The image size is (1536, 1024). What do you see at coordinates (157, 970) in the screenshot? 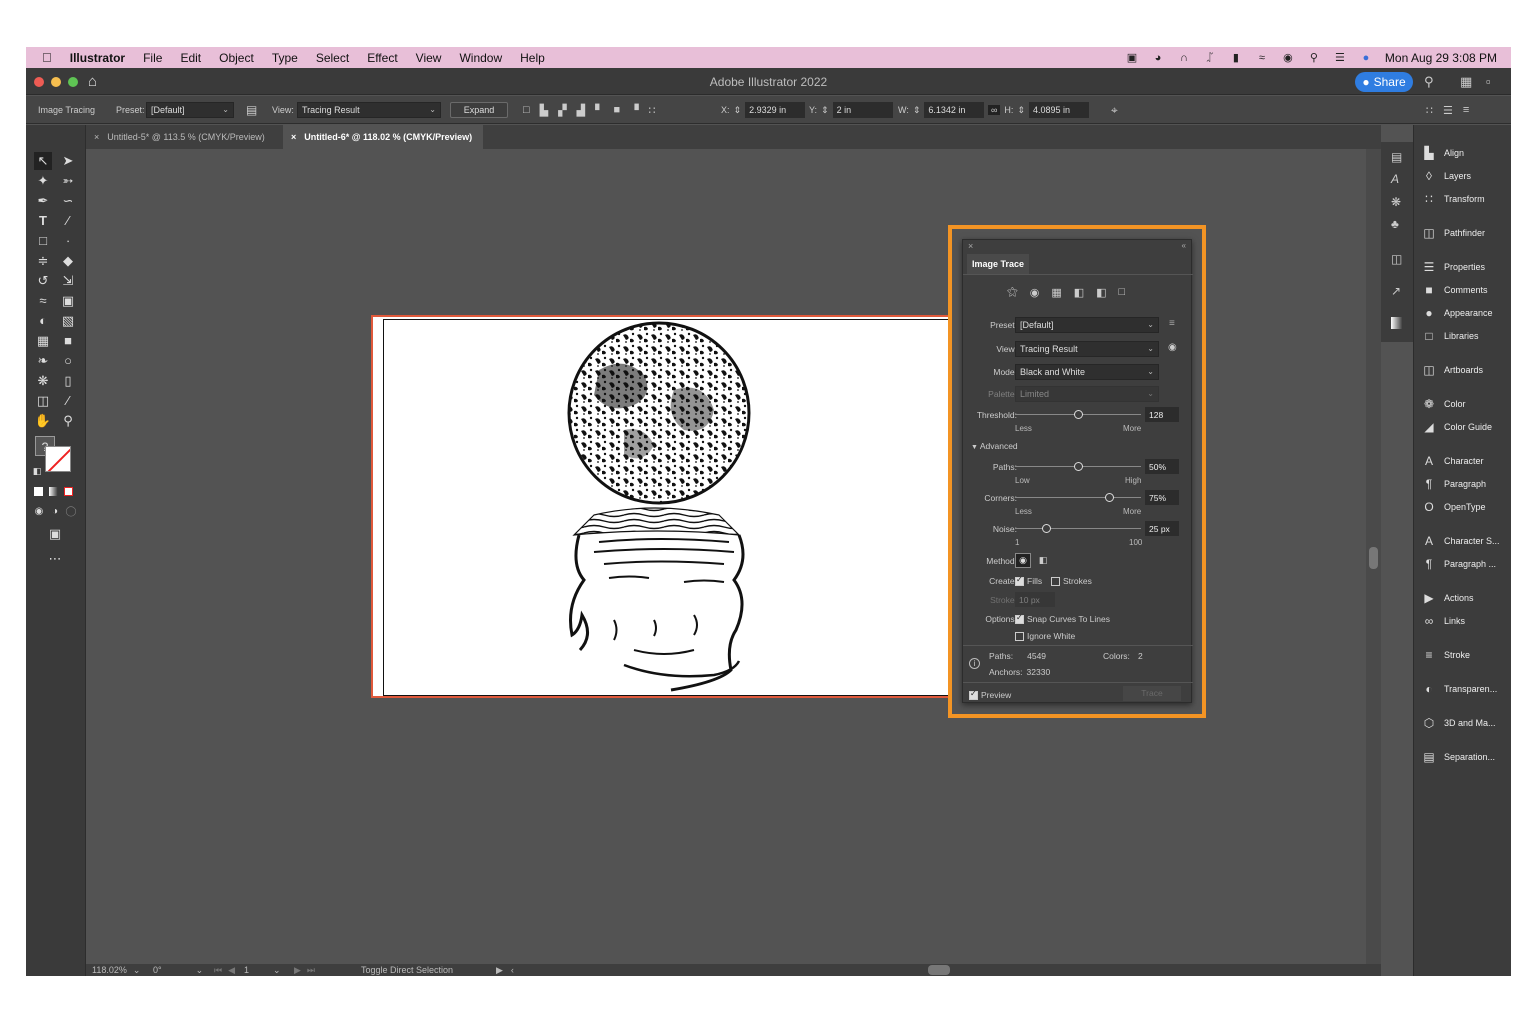
I see `rotate-view: 0°` at bounding box center [157, 970].